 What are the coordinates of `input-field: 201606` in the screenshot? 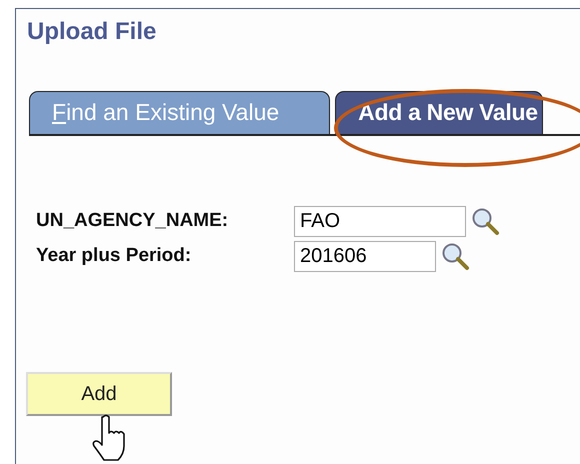 It's located at (365, 256).